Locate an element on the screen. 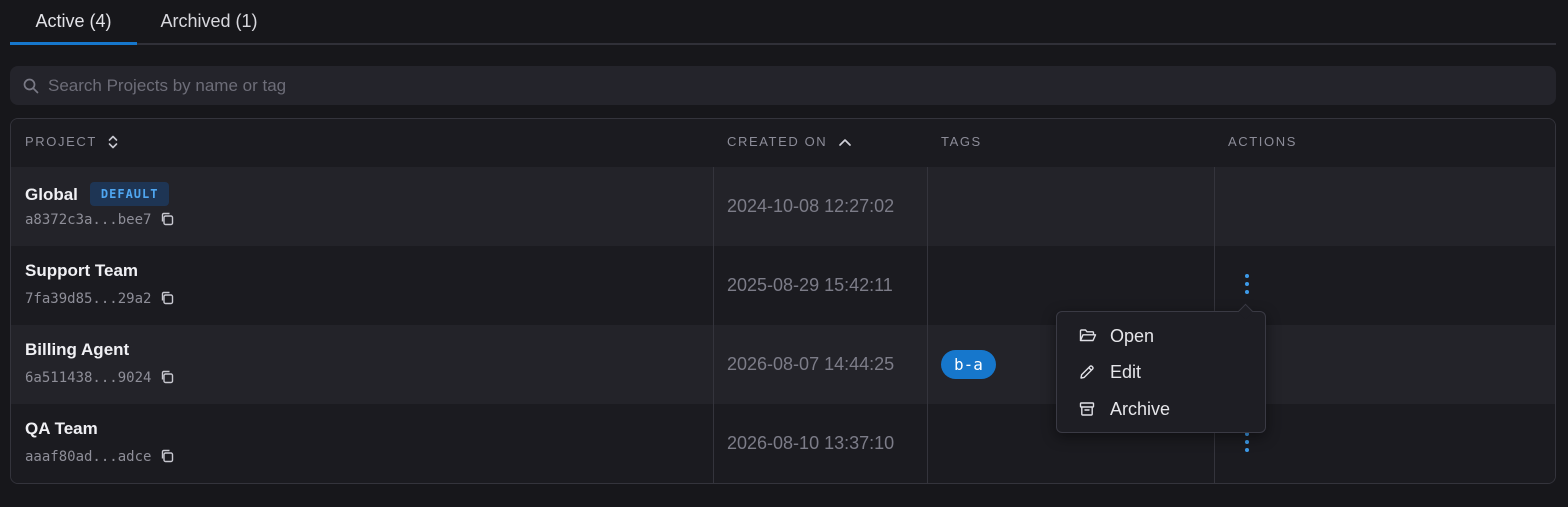 The height and width of the screenshot is (507, 1568). project-tabs: Active (4) Archived (1) is located at coordinates (783, 22).